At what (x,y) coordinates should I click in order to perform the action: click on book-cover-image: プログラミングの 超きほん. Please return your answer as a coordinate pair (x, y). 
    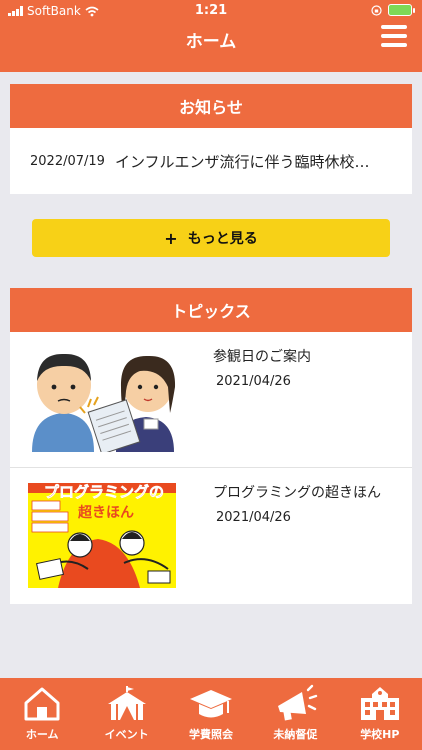
    Looking at the image, I should click on (102, 535).